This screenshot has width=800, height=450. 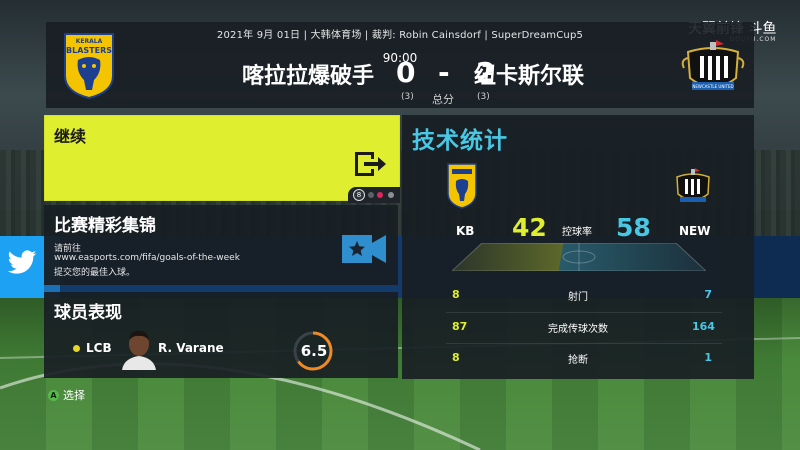 What do you see at coordinates (370, 164) in the screenshot?
I see `exit-icon` at bounding box center [370, 164].